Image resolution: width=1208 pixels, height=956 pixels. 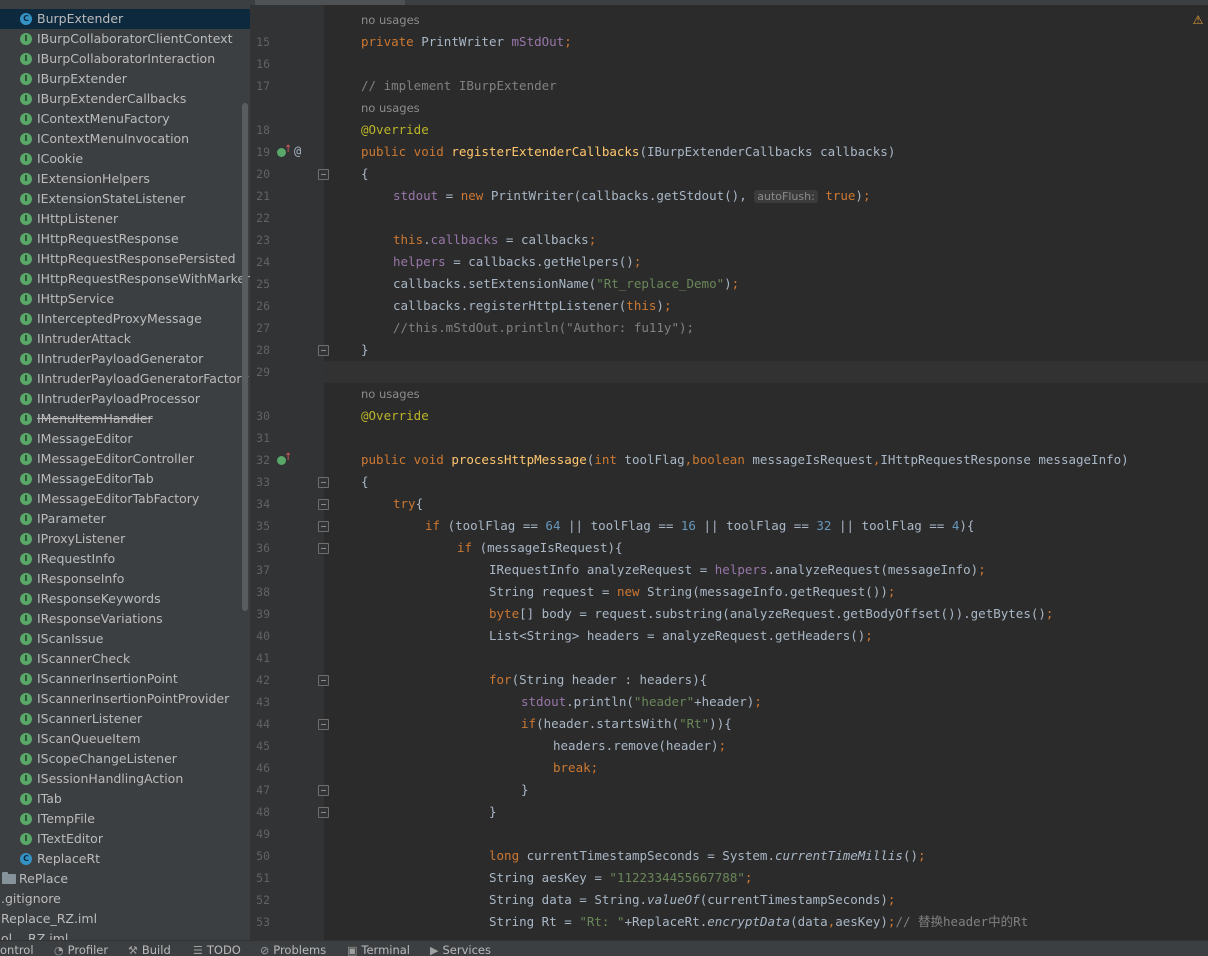 What do you see at coordinates (125, 839) in the screenshot?
I see `tree-item: I ITextEditor` at bounding box center [125, 839].